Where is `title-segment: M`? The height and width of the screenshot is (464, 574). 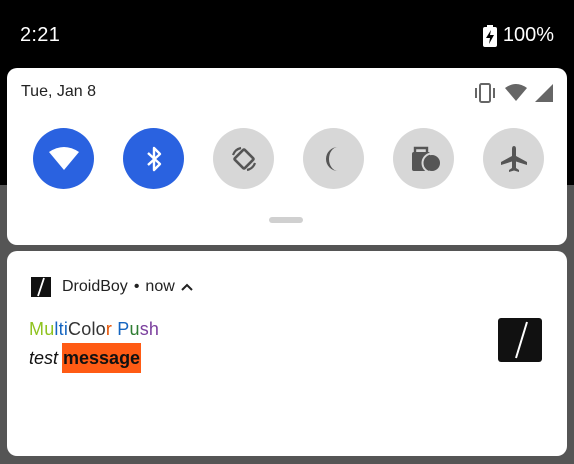
title-segment: M is located at coordinates (37, 329).